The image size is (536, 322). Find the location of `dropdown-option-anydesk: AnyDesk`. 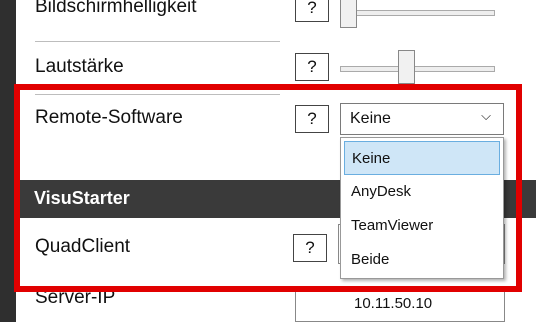

dropdown-option-anydesk: AnyDesk is located at coordinates (422, 192).